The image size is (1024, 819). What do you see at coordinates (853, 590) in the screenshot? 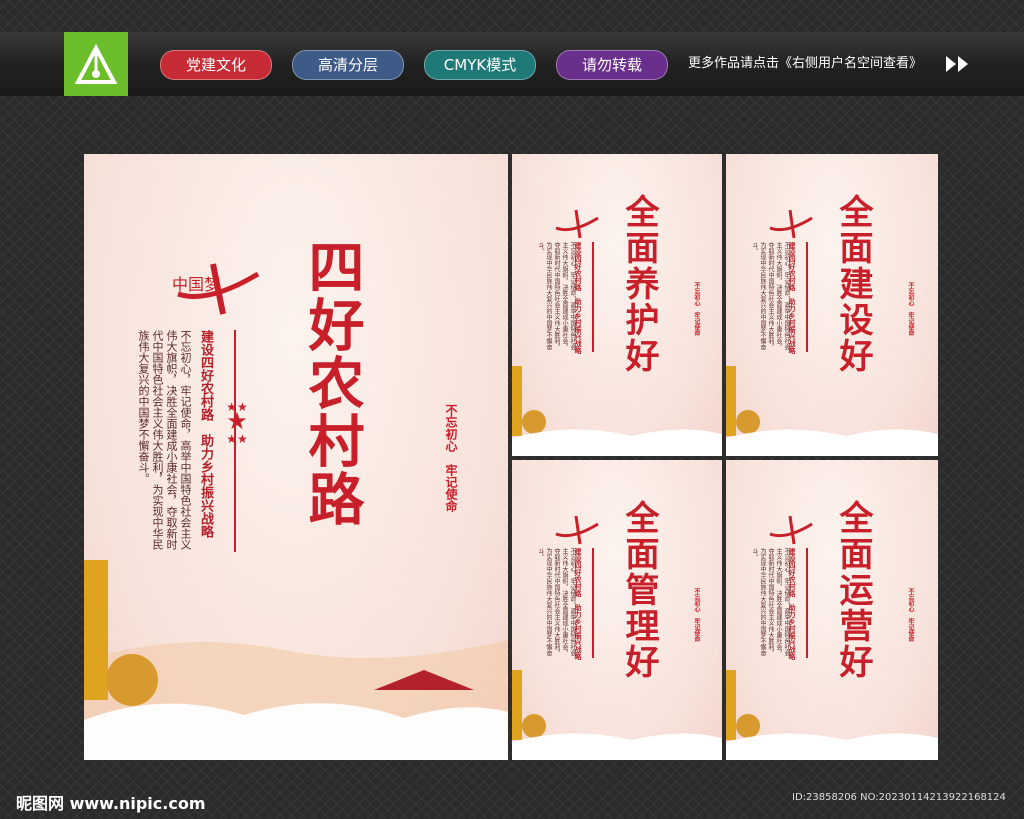
I see `poster-title: 全面运营好` at bounding box center [853, 590].